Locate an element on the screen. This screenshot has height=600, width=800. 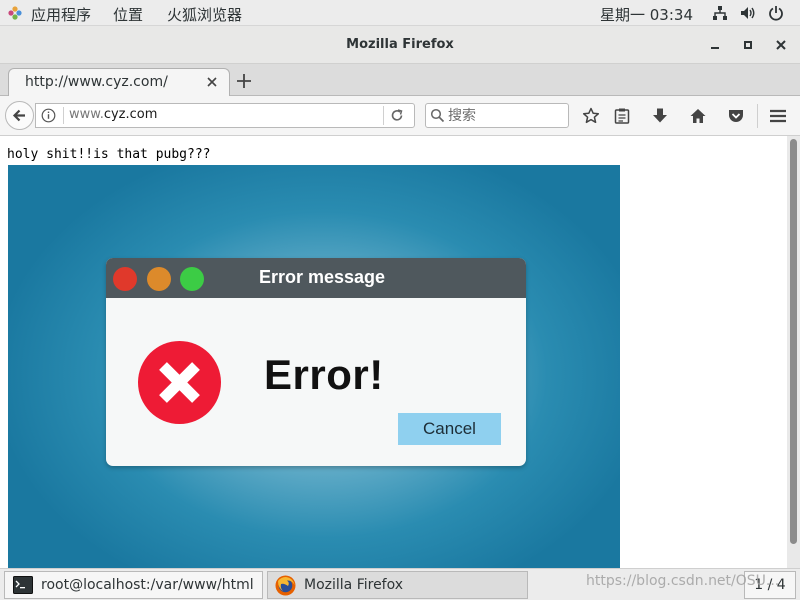
taskbar-item-label: root@localhost:/var/www/html is located at coordinates (147, 585).